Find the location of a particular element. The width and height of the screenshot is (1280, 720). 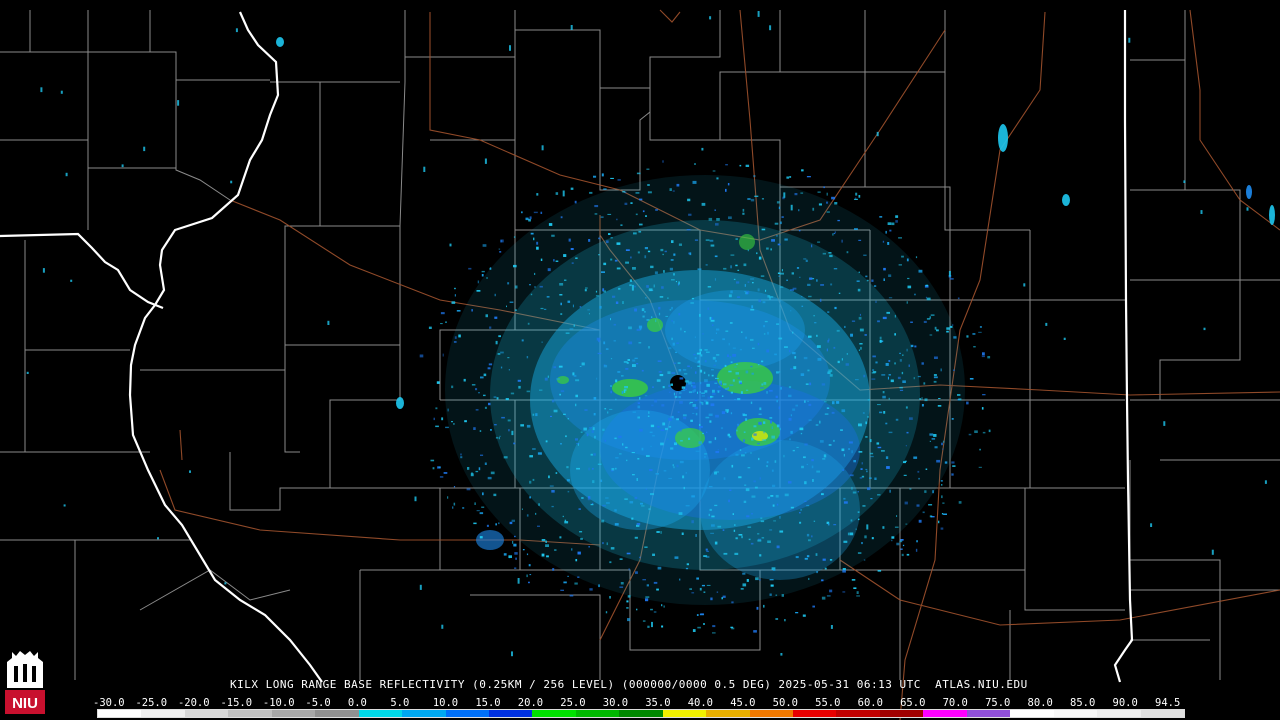

scale-label: 60.0 is located at coordinates (870, 703).